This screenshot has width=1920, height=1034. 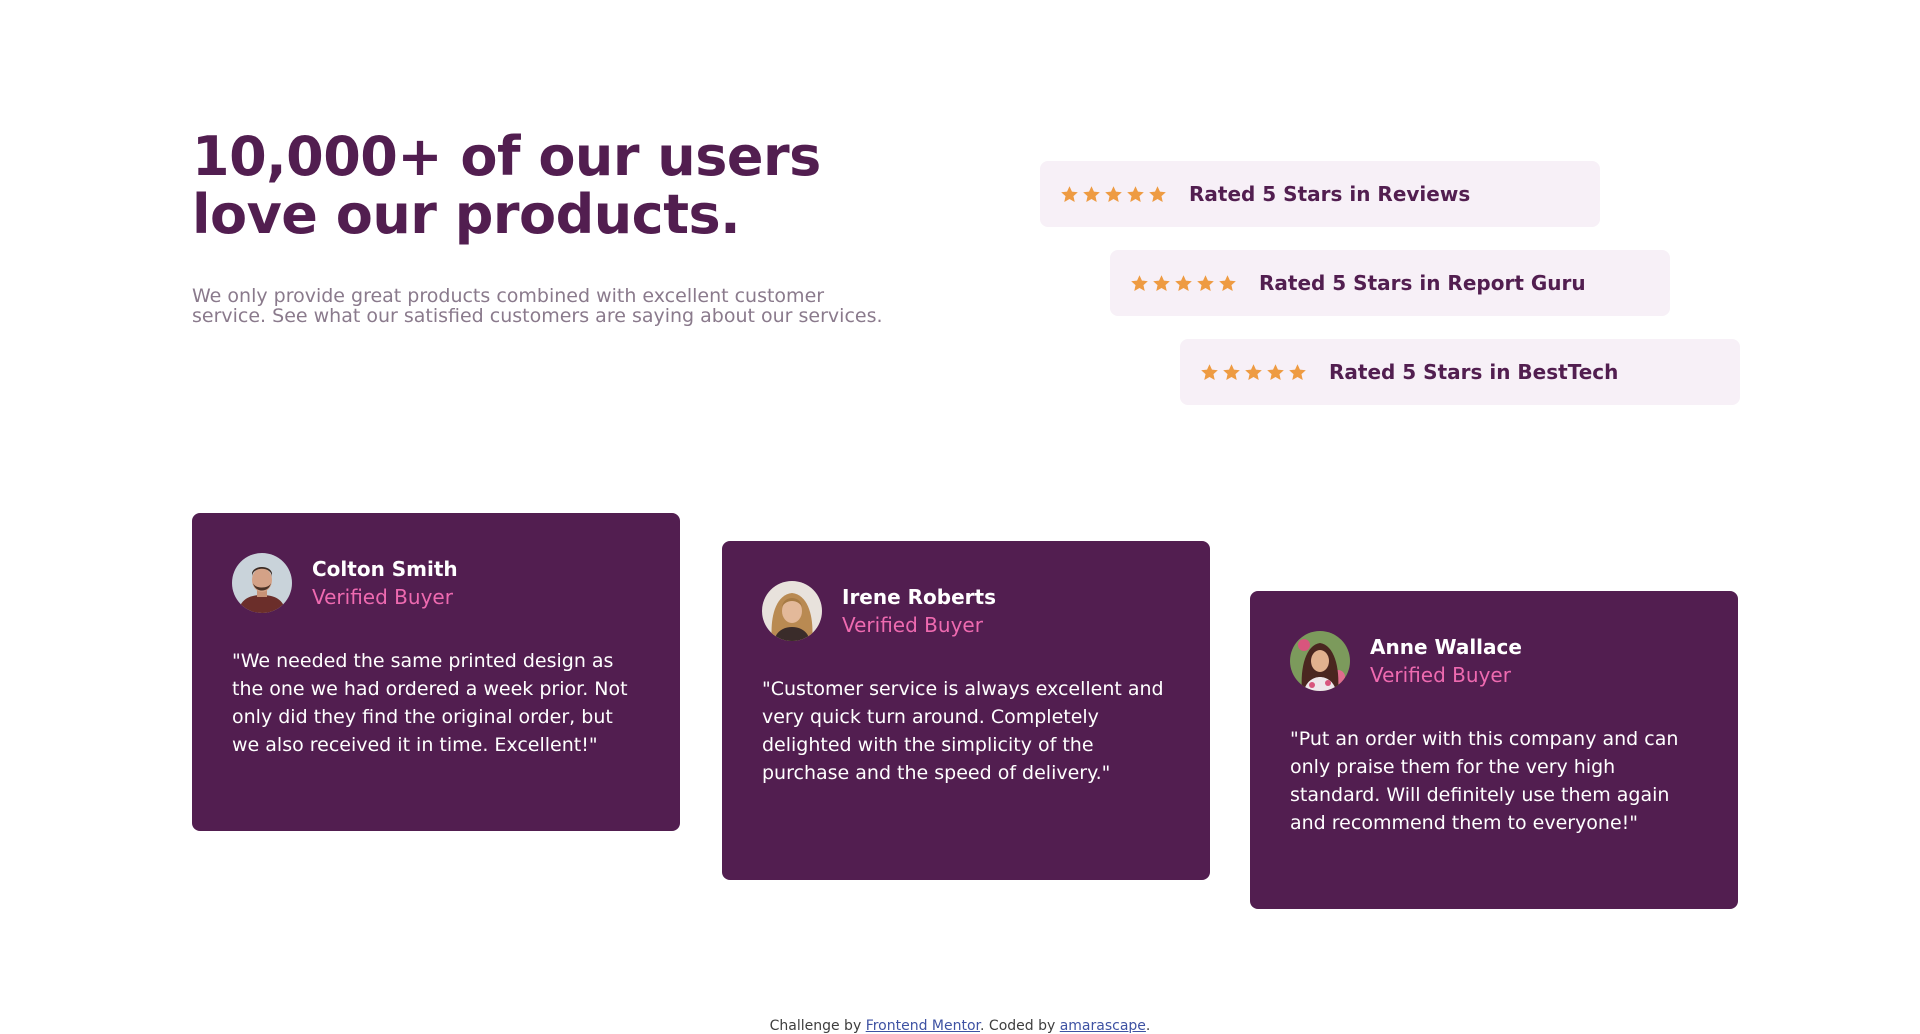 What do you see at coordinates (817, 1026) in the screenshot?
I see `footer-prefix: Challenge by` at bounding box center [817, 1026].